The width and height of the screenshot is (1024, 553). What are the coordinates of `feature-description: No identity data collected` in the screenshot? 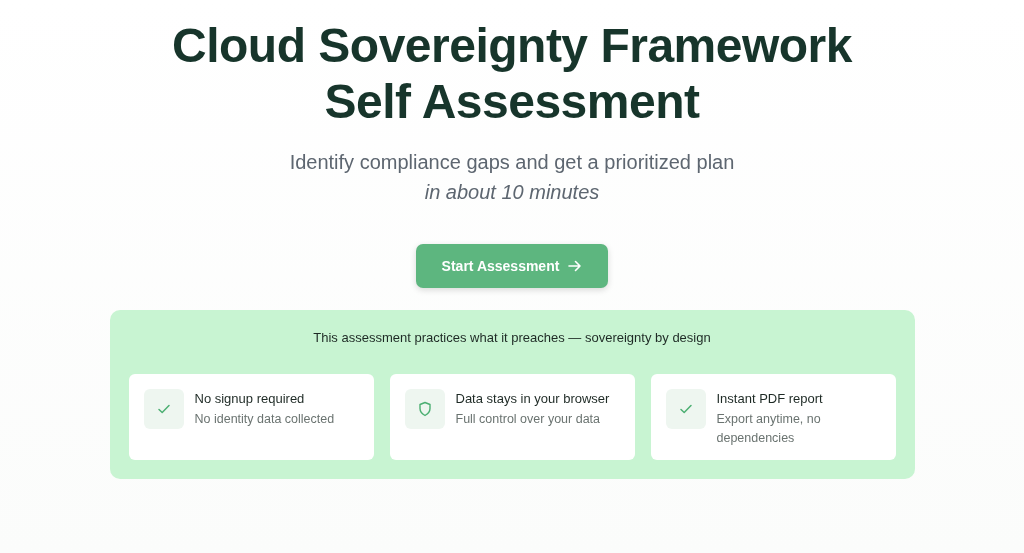 It's located at (265, 419).